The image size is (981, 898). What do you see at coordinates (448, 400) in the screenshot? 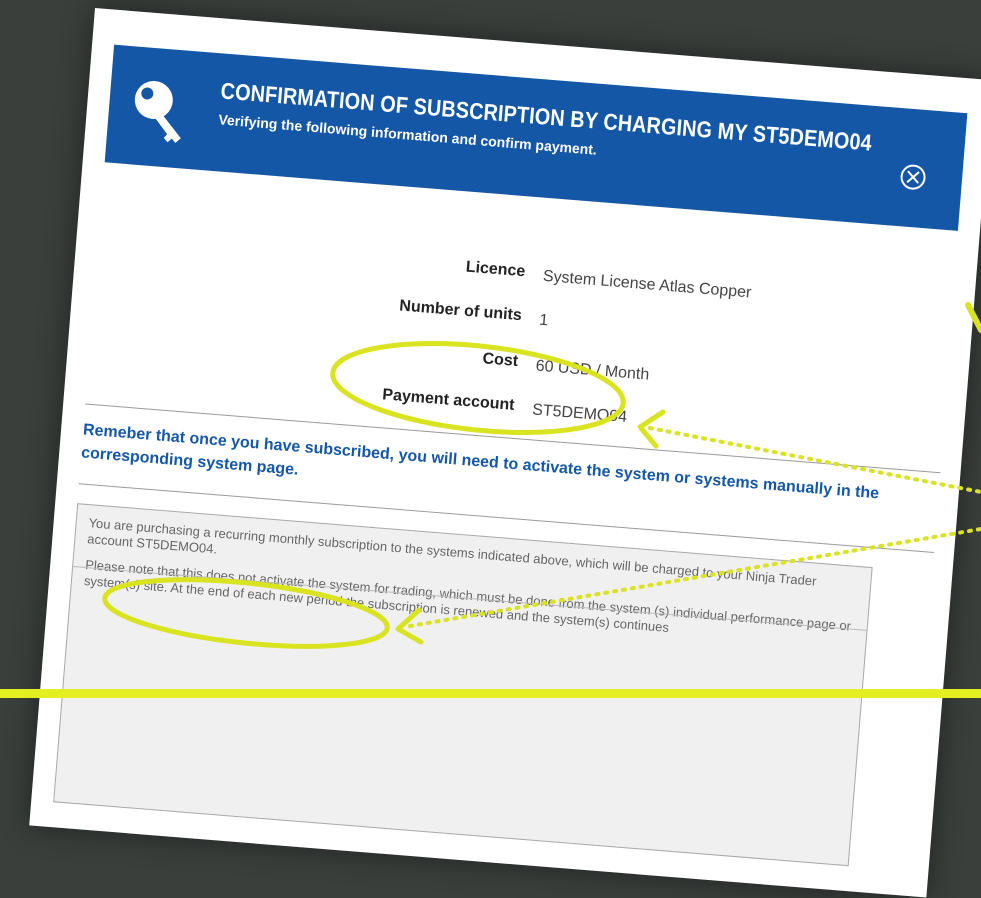
I see `account-label: Payment account` at bounding box center [448, 400].